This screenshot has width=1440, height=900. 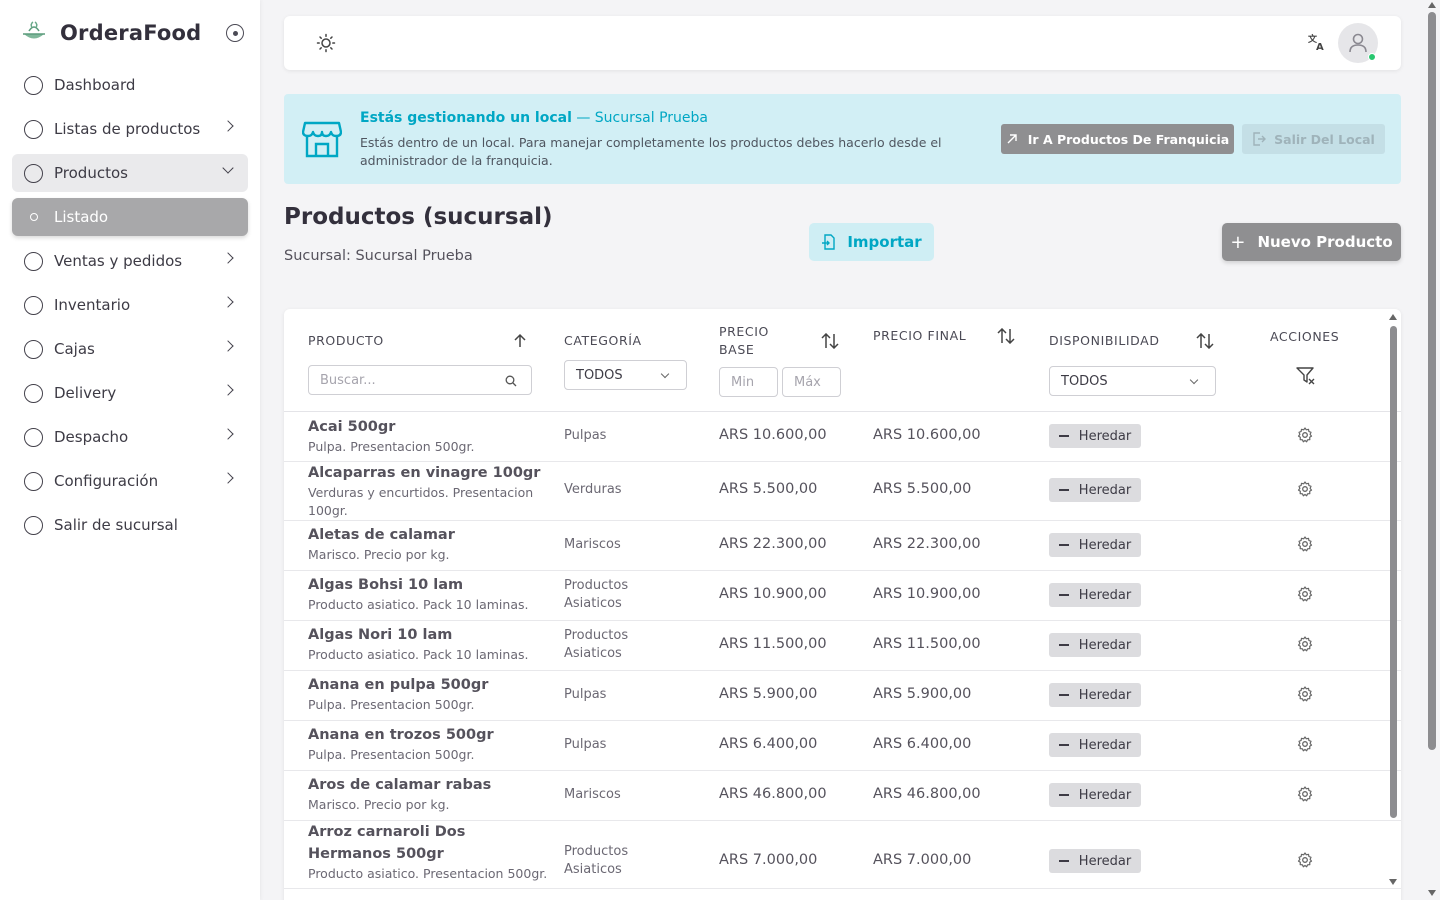 I want to click on sidebar-item-label: Listado, so click(x=81, y=217).